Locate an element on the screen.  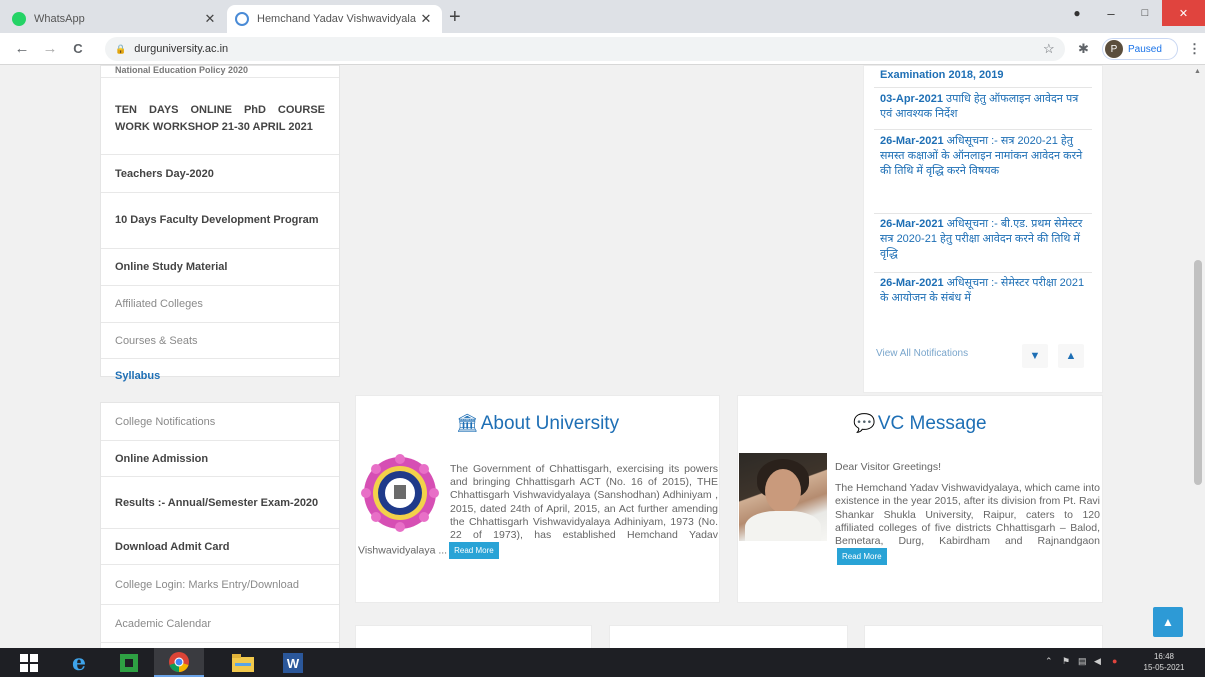
svg-text: W is located at coordinates (293, 663).